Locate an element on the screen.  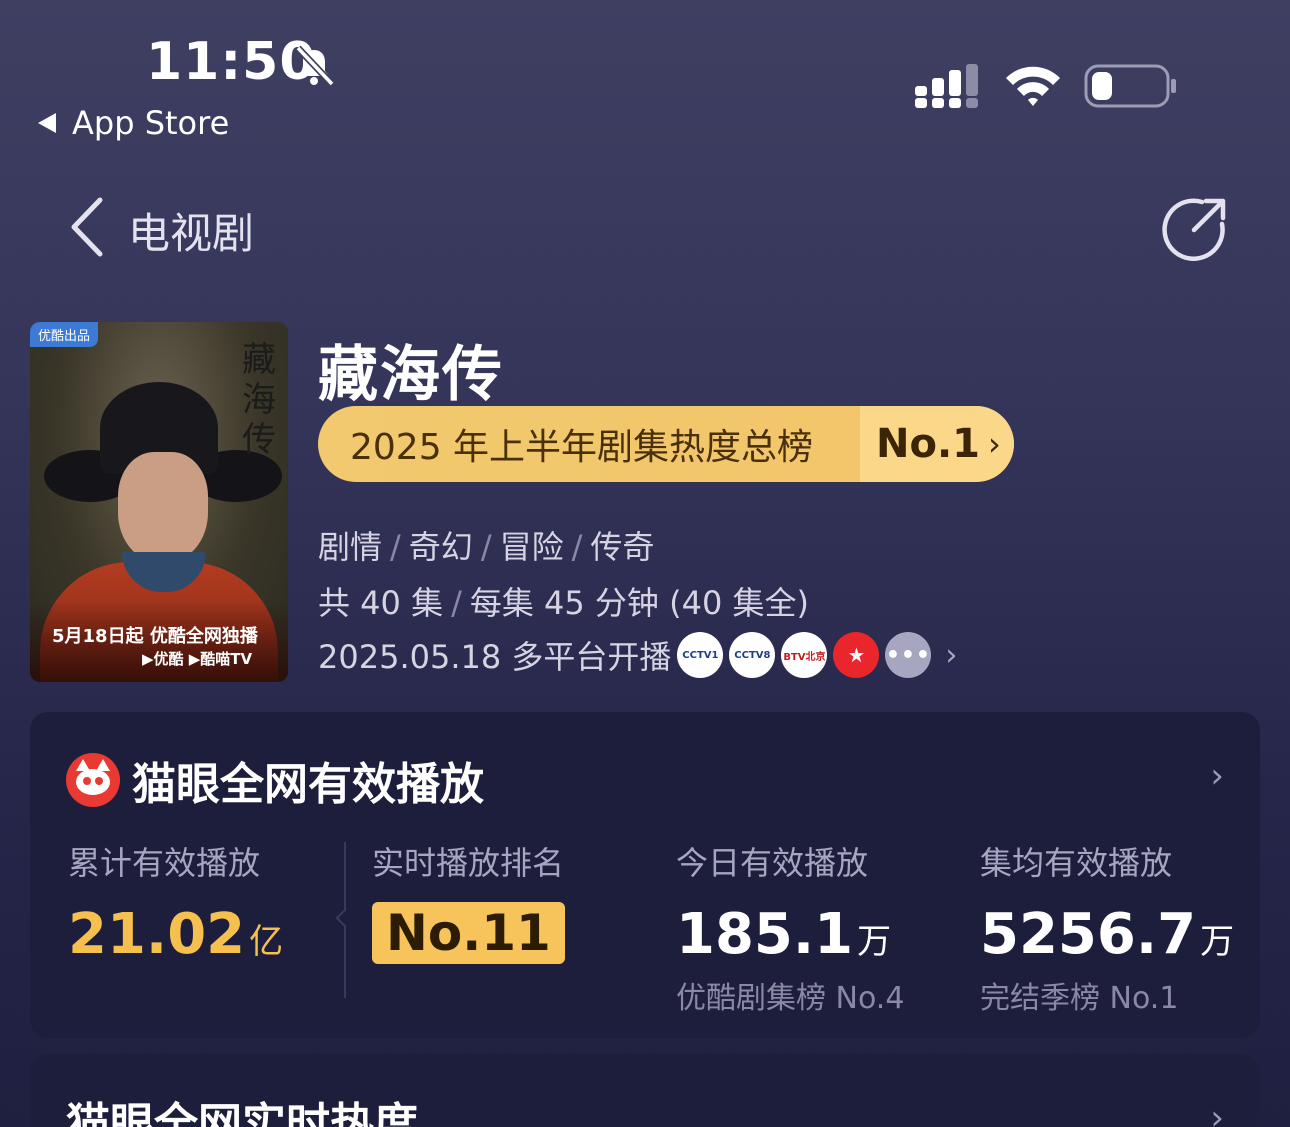
status-time: 11:50 is located at coordinates (231, 62).